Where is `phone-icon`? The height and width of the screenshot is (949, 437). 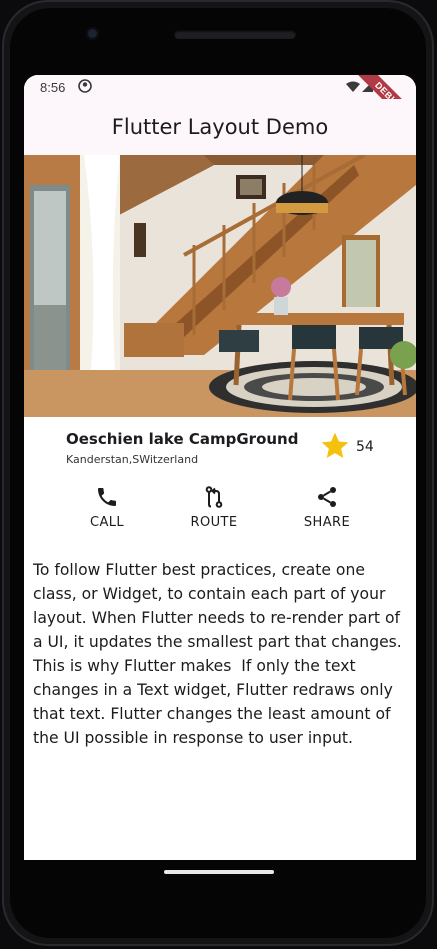
phone-icon is located at coordinates (107, 497).